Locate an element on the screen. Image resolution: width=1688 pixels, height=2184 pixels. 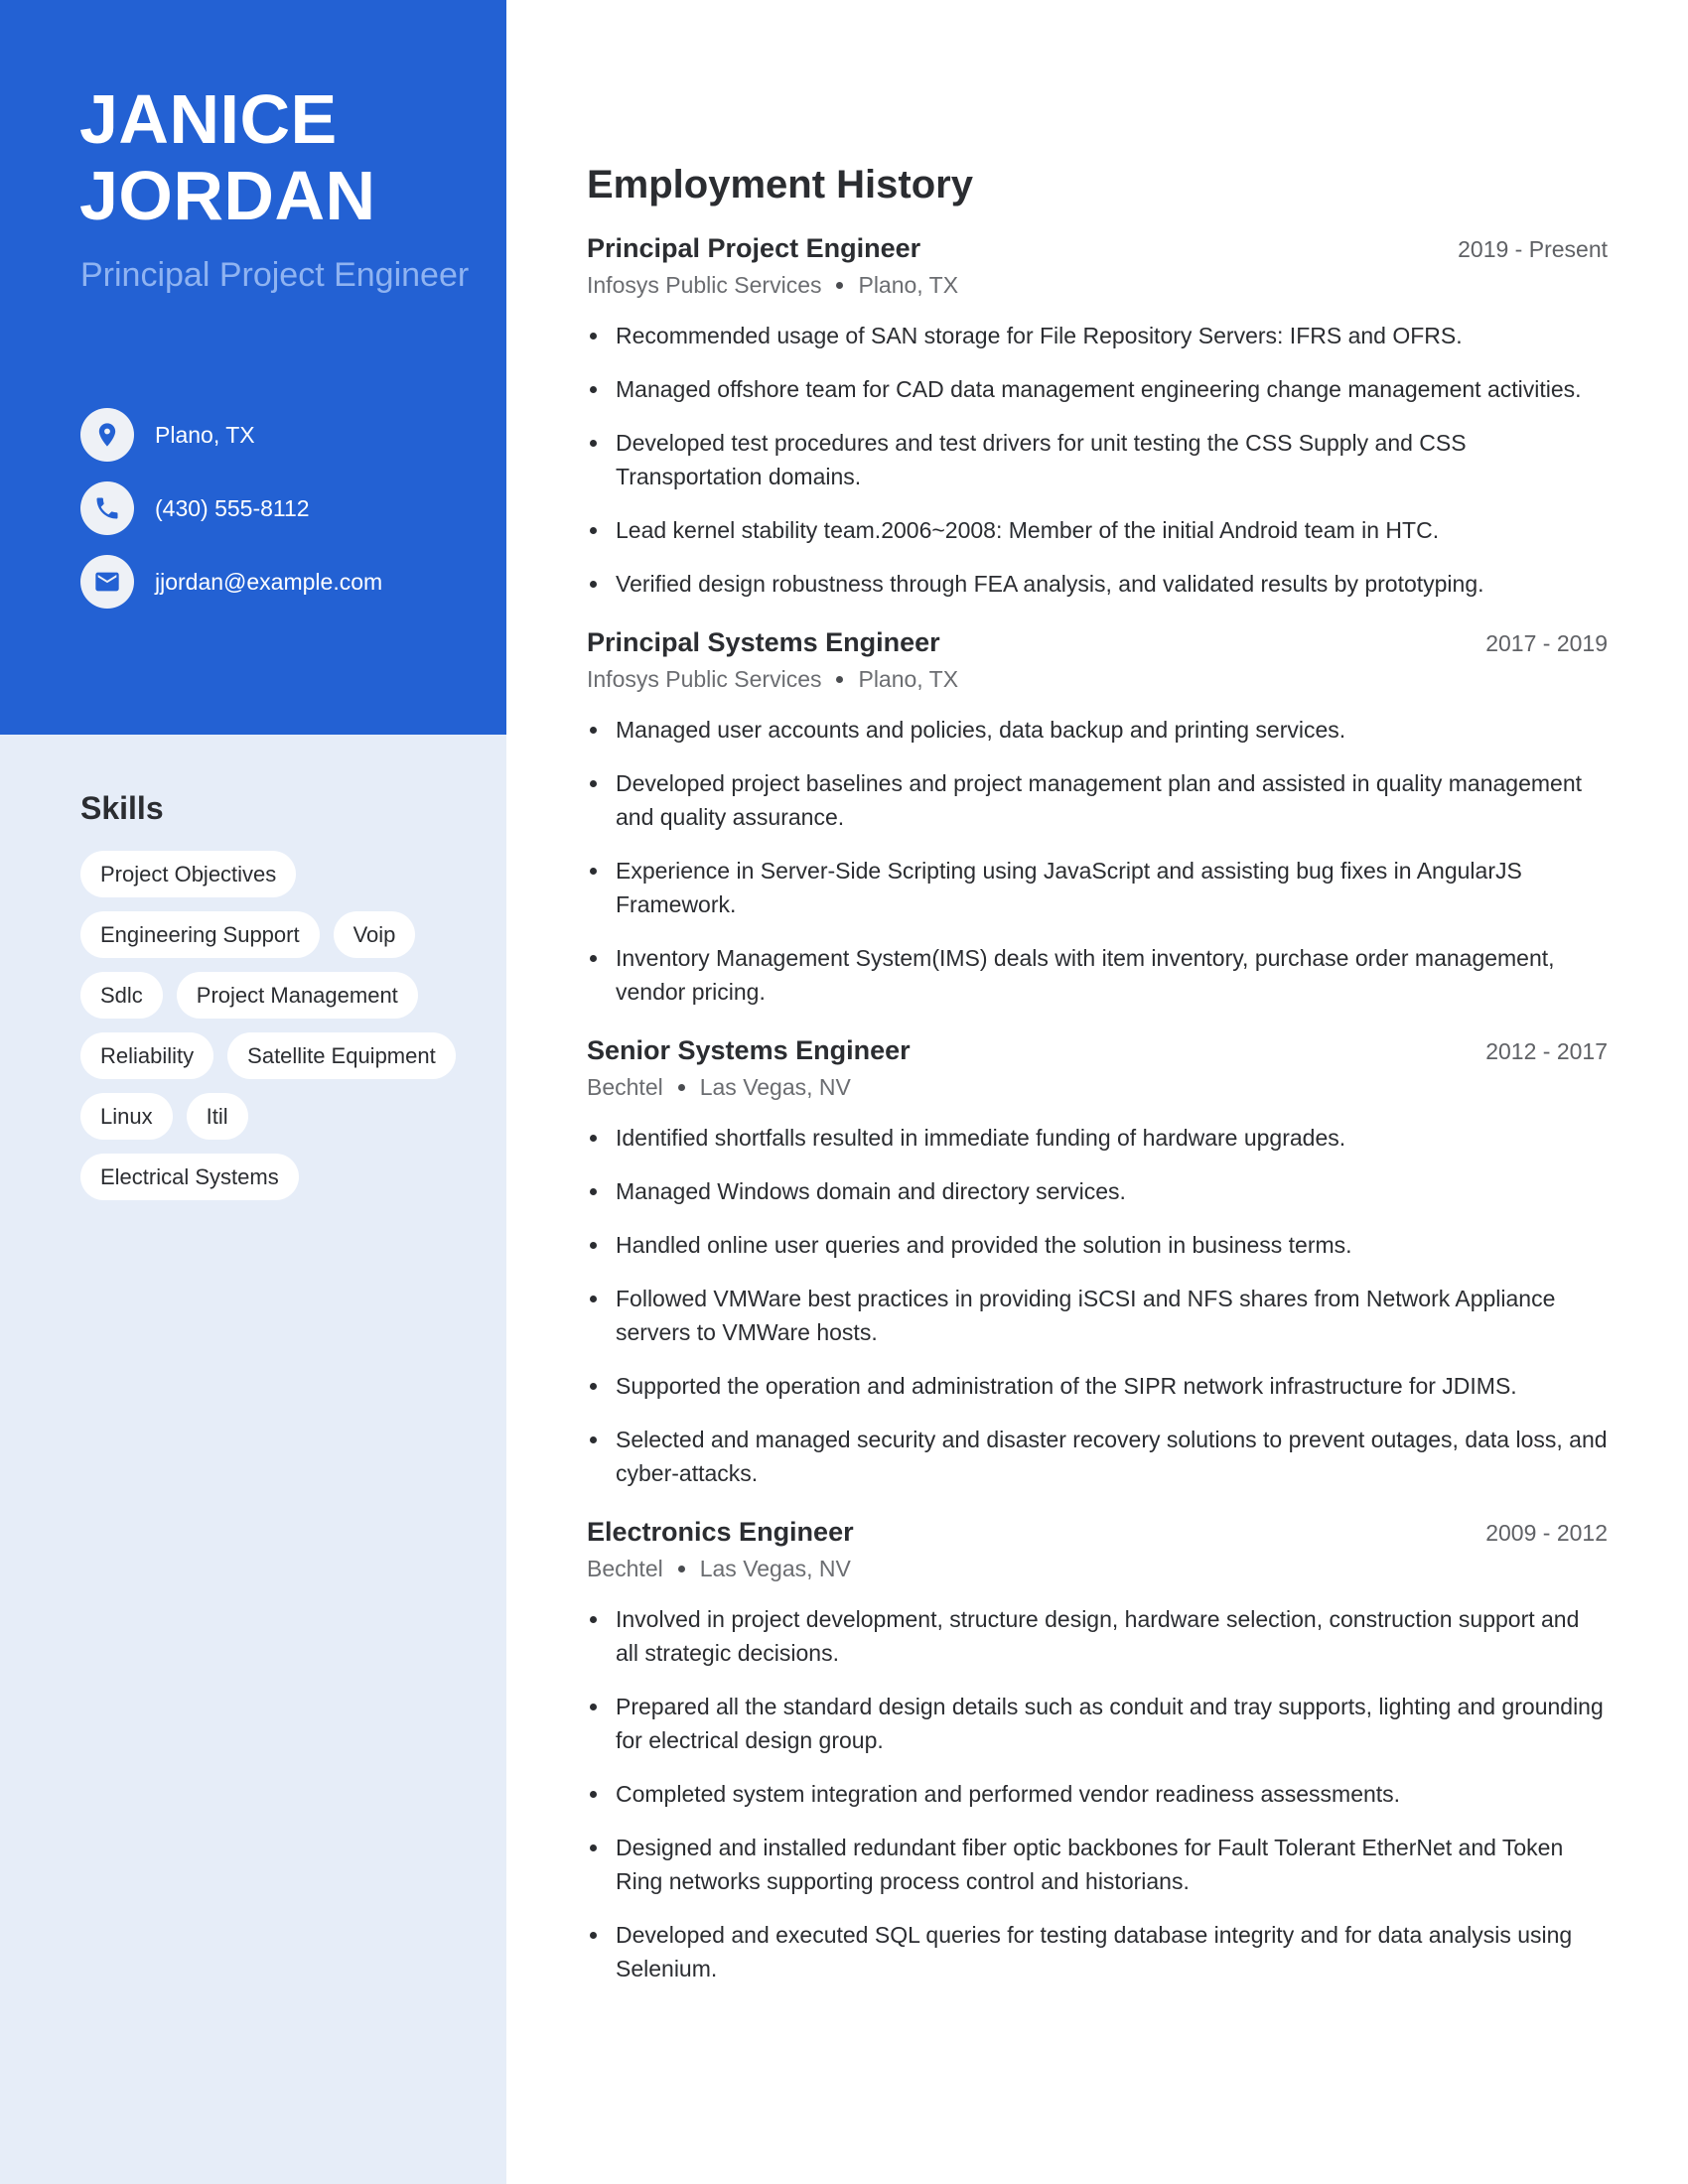
job-title: Principal Systems Engineer is located at coordinates (763, 642).